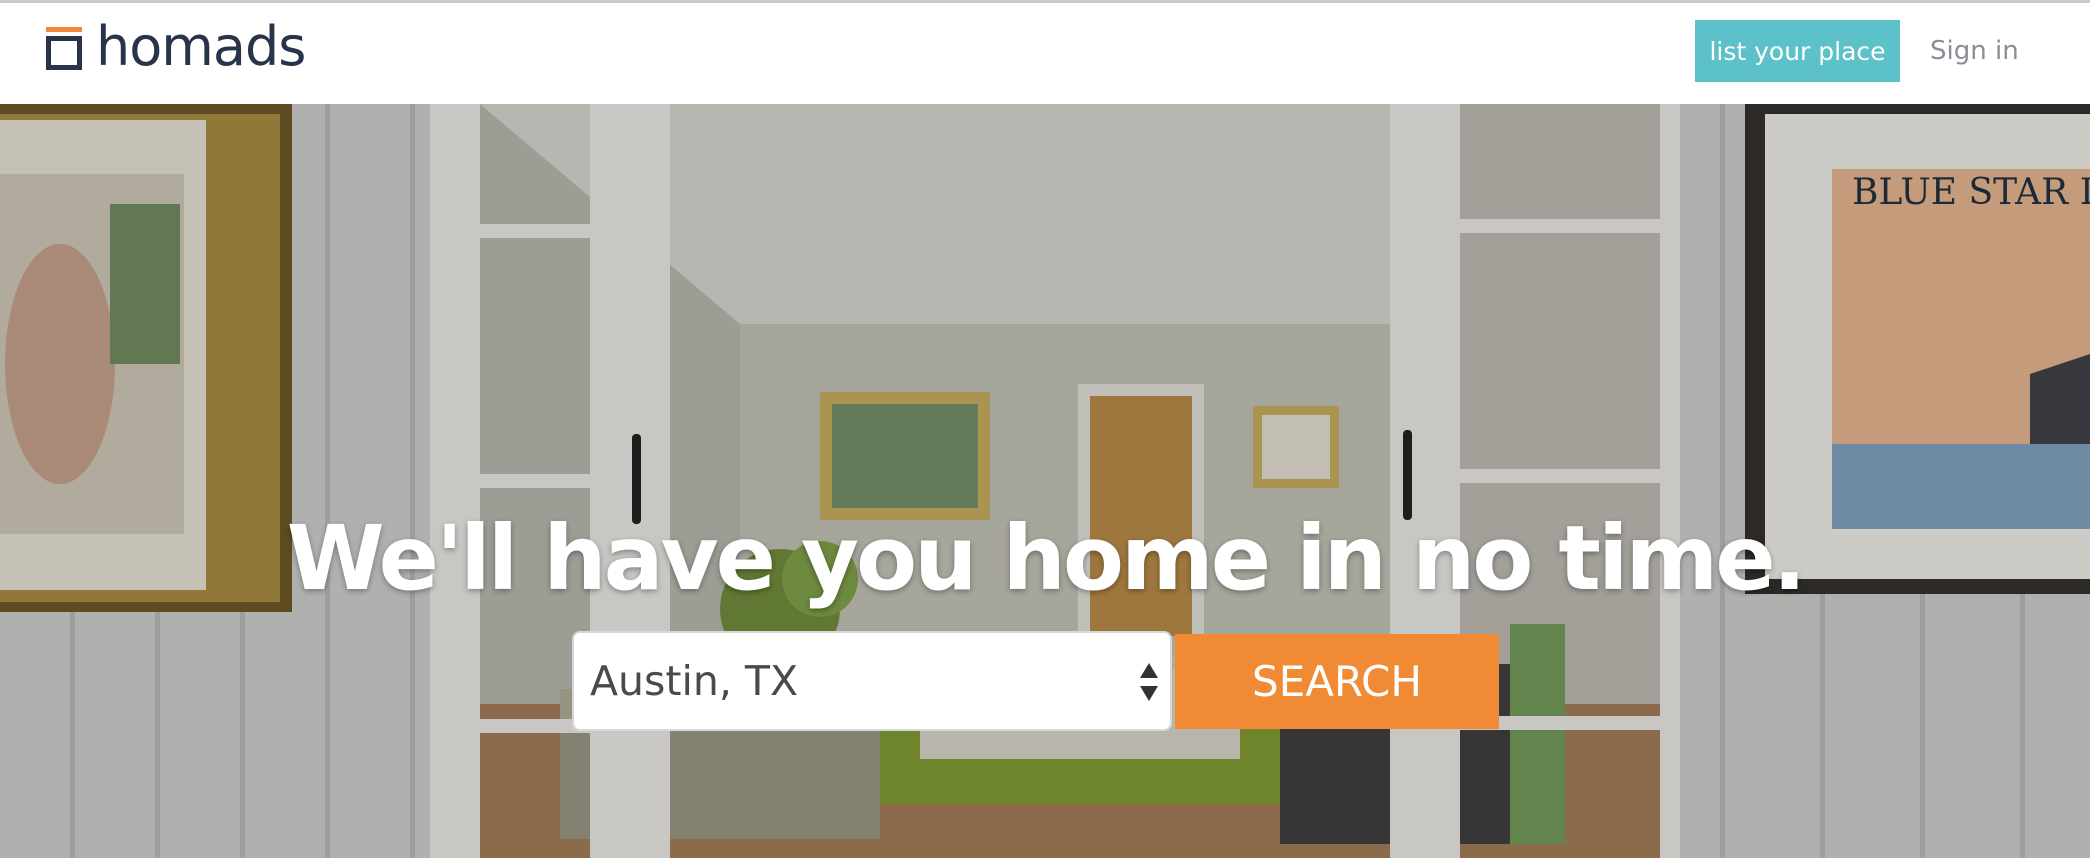  I want to click on brand-name: homads, so click(201, 46).